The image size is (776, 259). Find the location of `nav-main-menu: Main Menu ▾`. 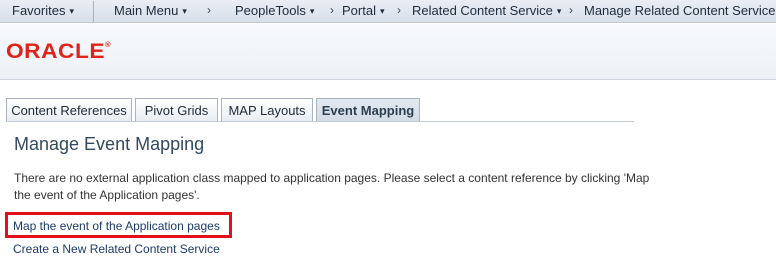

nav-main-menu: Main Menu ▾ is located at coordinates (150, 10).